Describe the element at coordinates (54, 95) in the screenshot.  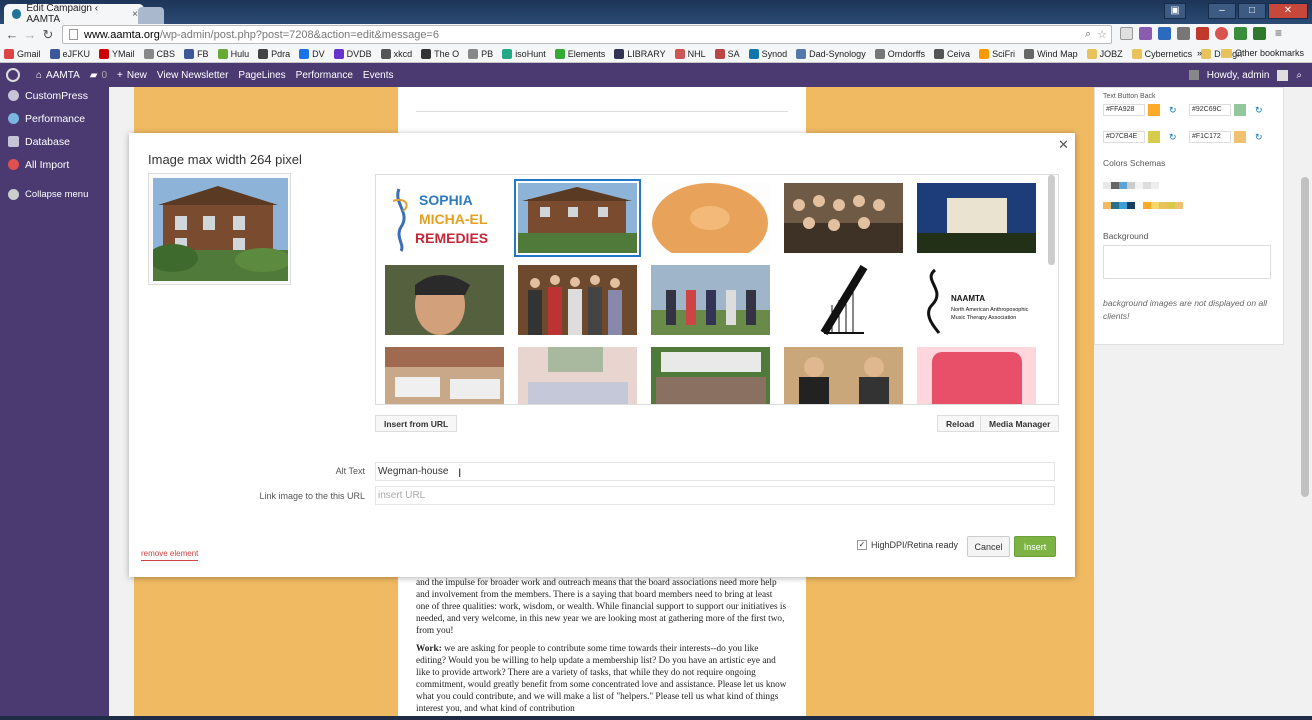
I see `sidebar-item-custompress: CustomPress` at that location.